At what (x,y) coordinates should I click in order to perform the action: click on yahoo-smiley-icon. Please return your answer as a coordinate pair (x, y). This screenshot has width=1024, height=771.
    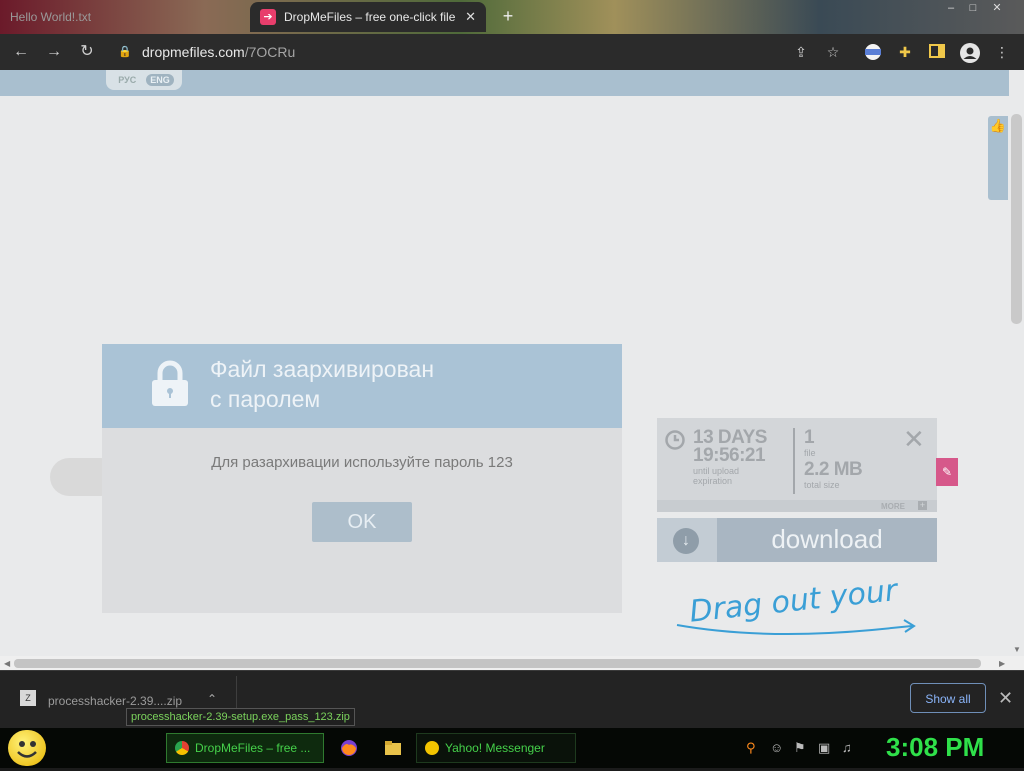
    Looking at the image, I should click on (432, 748).